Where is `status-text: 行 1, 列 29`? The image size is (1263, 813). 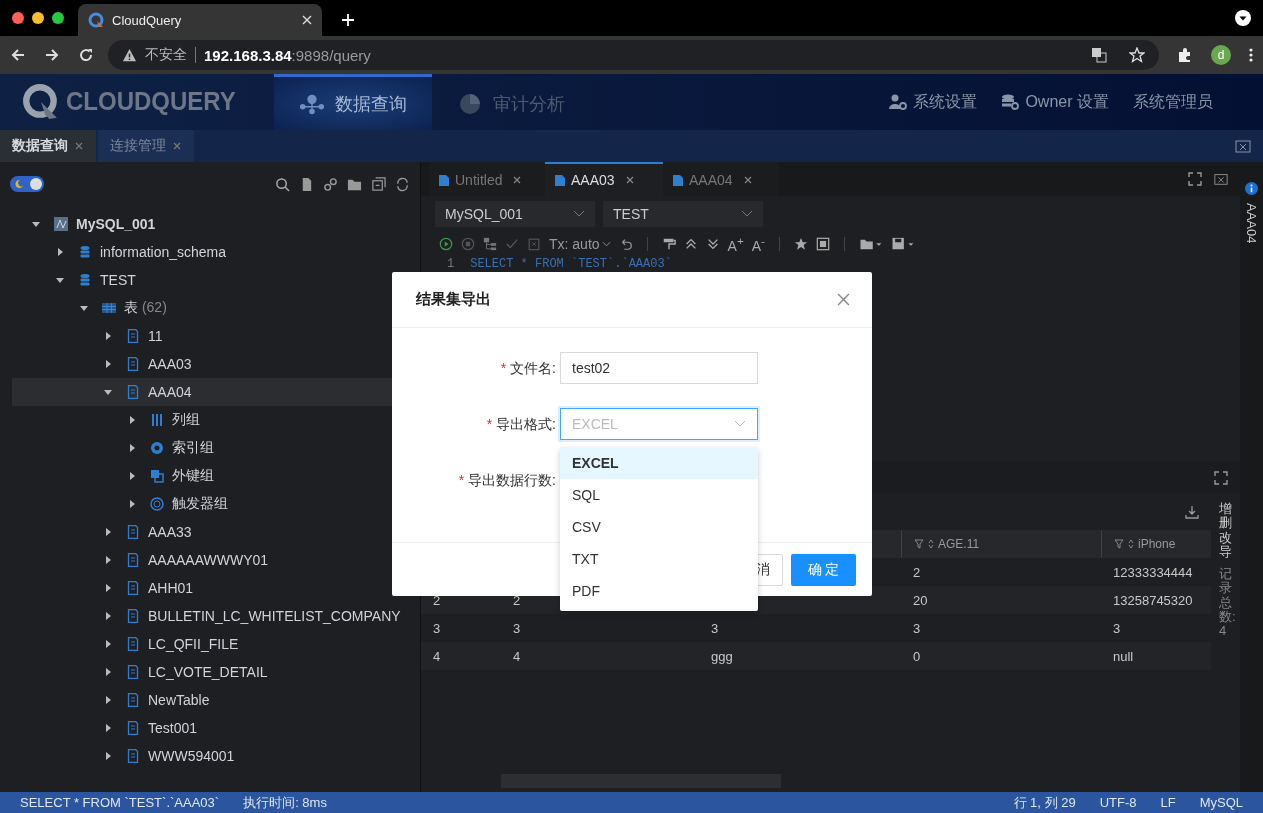 status-text: 行 1, 列 29 is located at coordinates (1044, 802).